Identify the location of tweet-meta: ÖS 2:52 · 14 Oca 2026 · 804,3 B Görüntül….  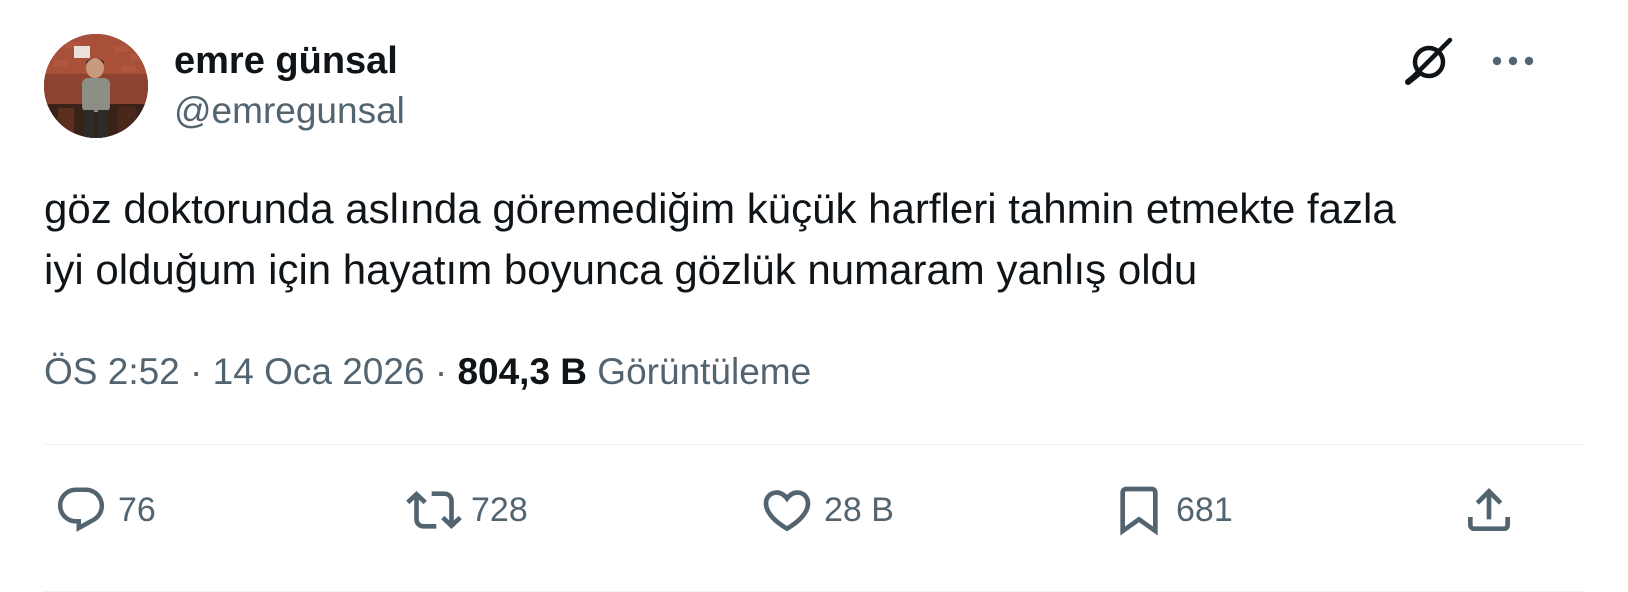
(427, 372).